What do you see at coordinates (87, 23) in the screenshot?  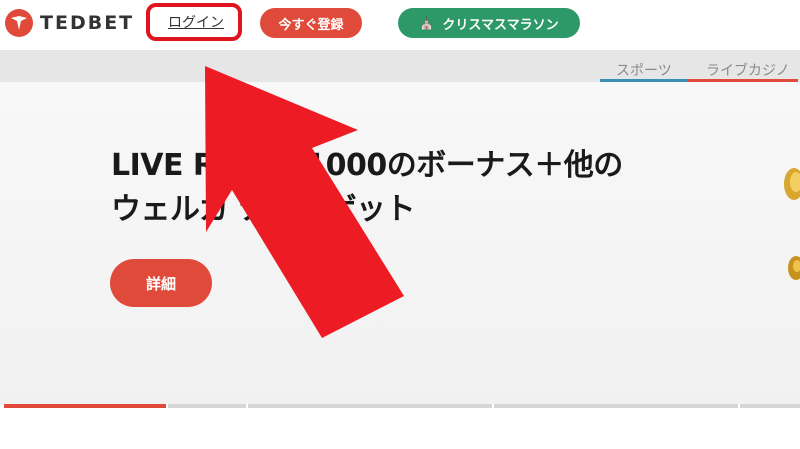 I see `brand-name: TEDBET` at bounding box center [87, 23].